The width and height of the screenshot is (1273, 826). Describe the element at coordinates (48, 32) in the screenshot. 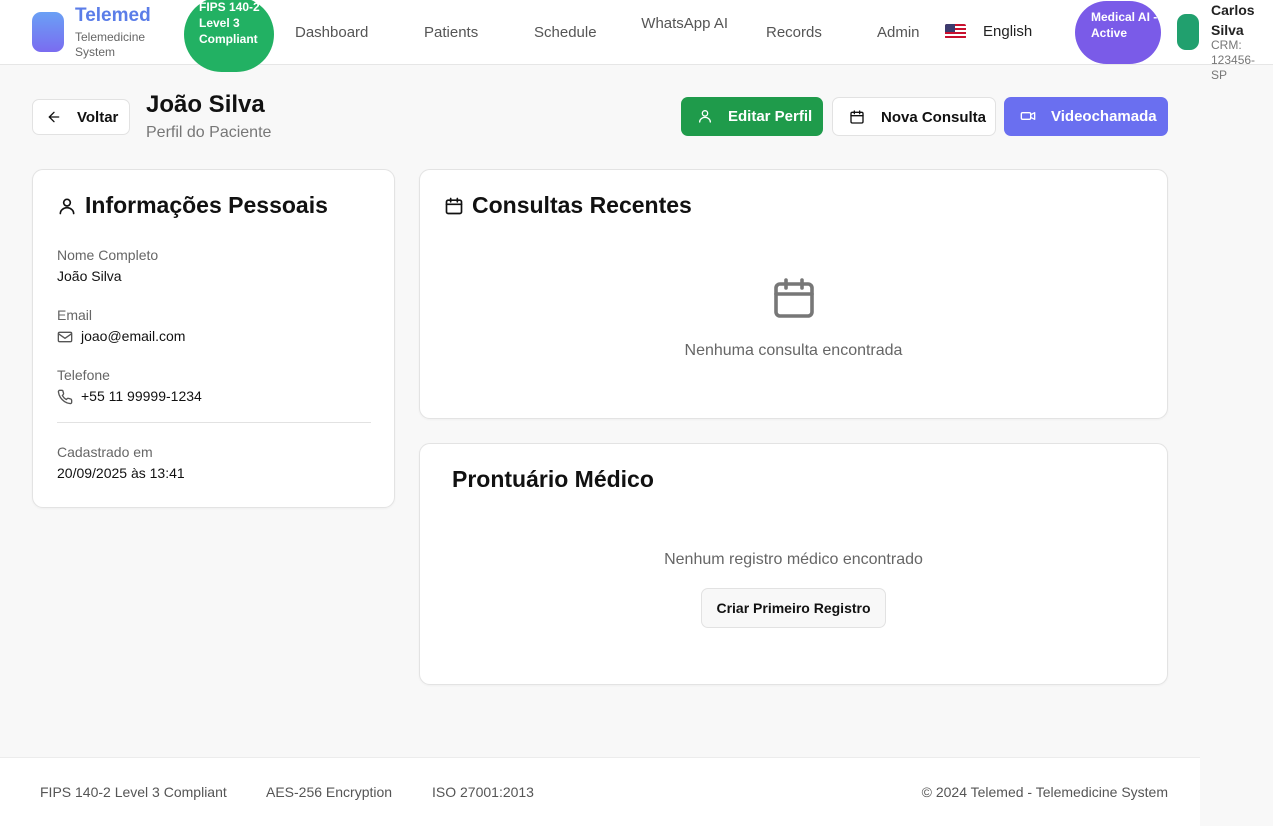

I see `app-logo` at that location.